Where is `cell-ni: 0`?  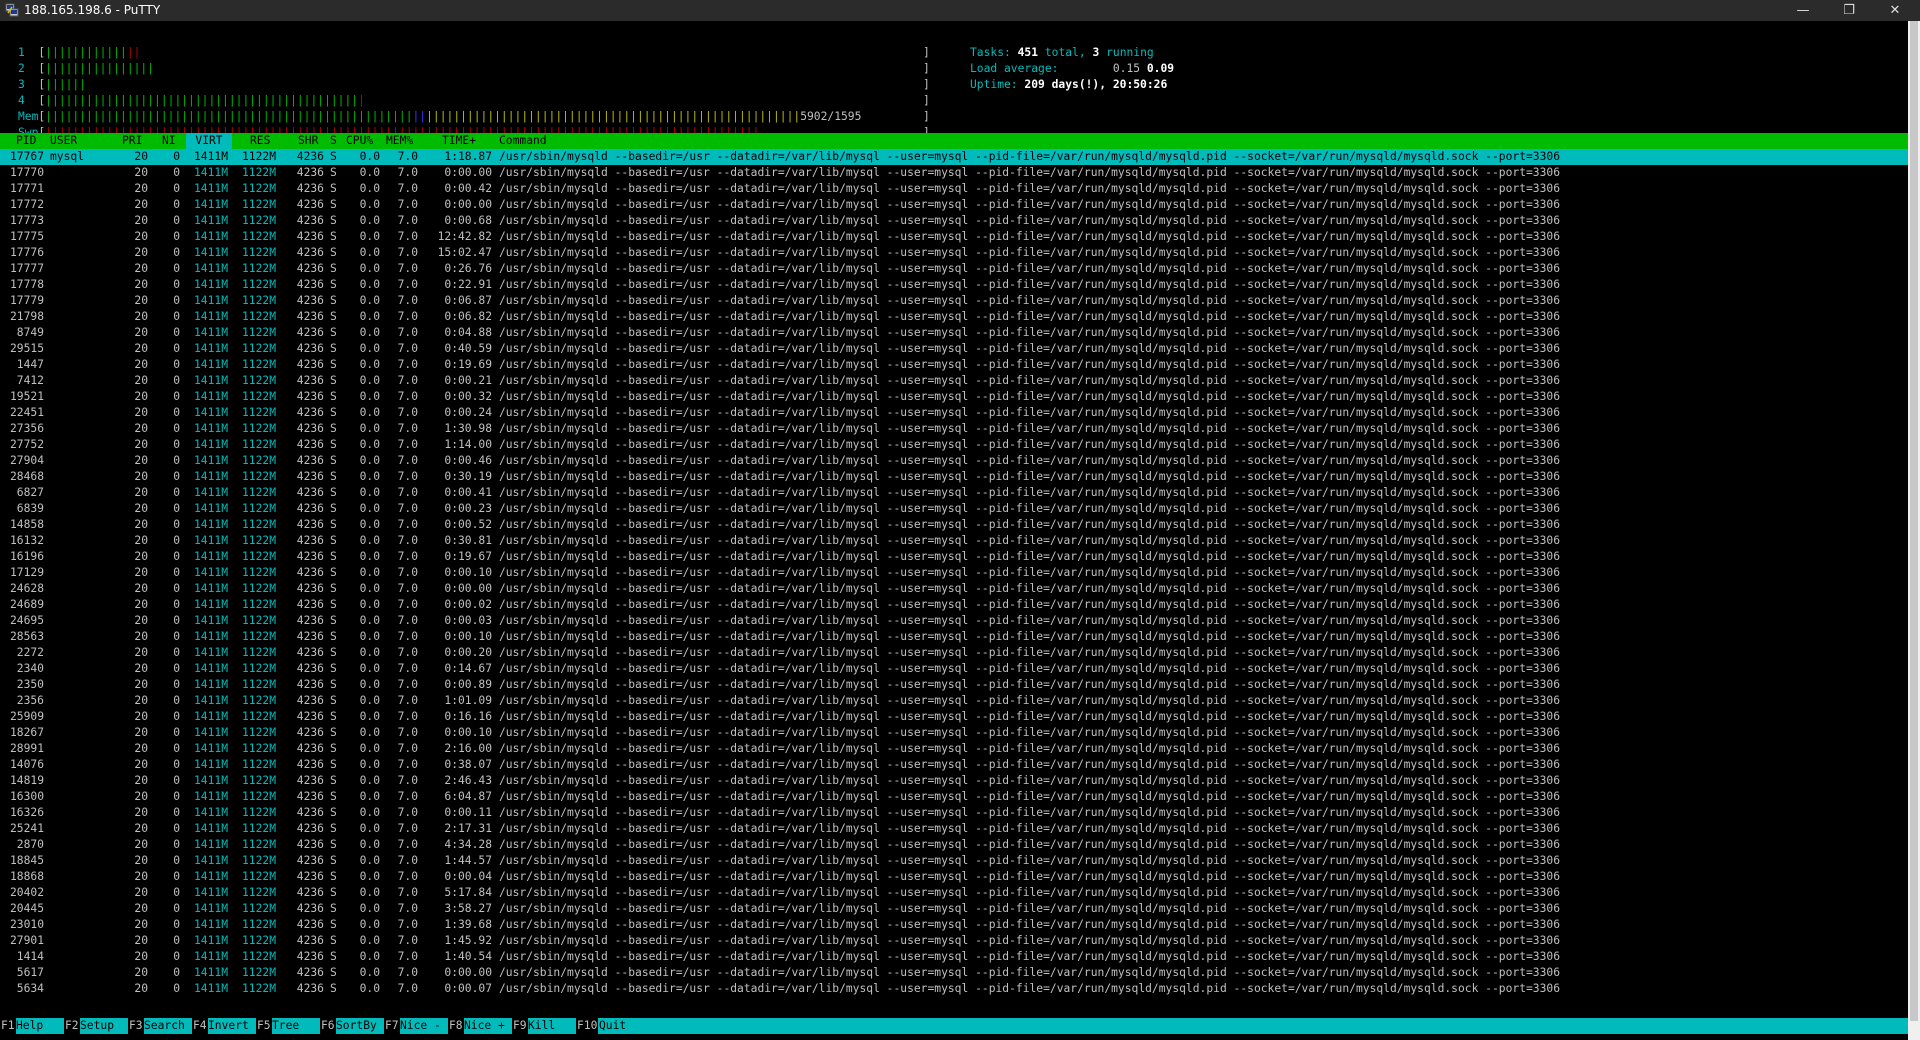
cell-ni: 0 is located at coordinates (176, 972).